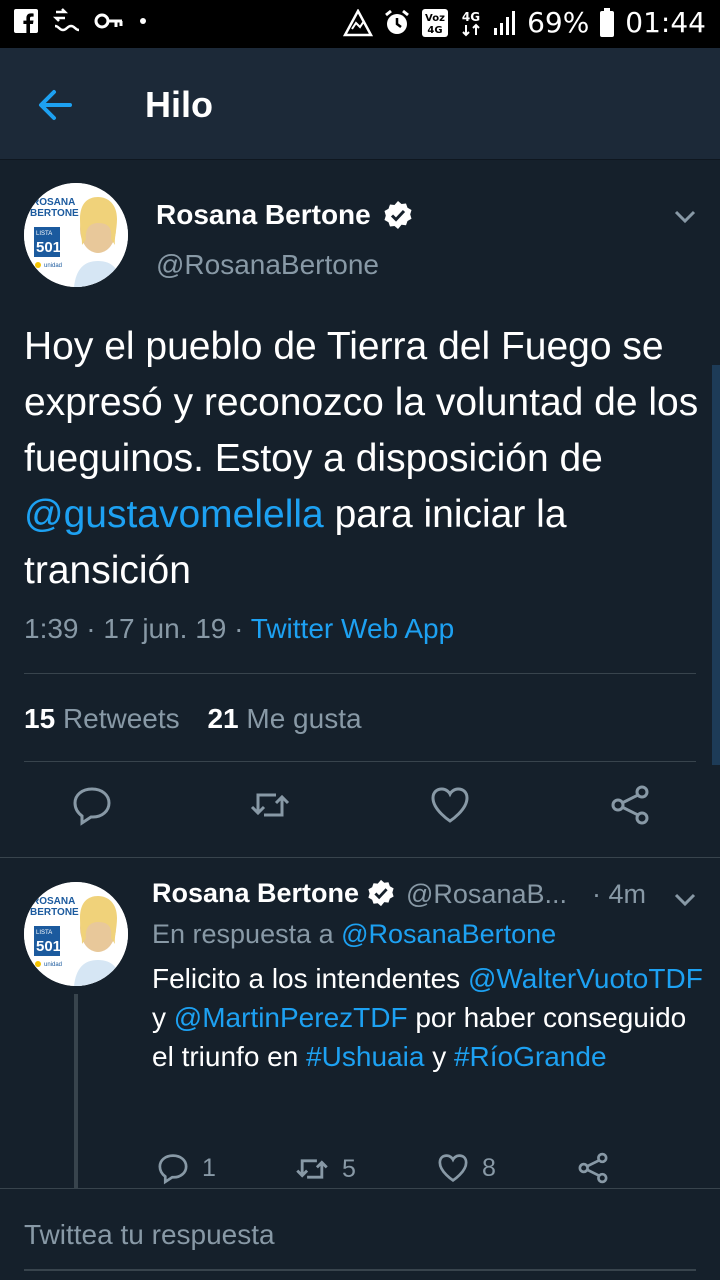 This screenshot has width=720, height=1280. What do you see at coordinates (435, 23) in the screenshot?
I see `volte-icon: Voz 4G` at bounding box center [435, 23].